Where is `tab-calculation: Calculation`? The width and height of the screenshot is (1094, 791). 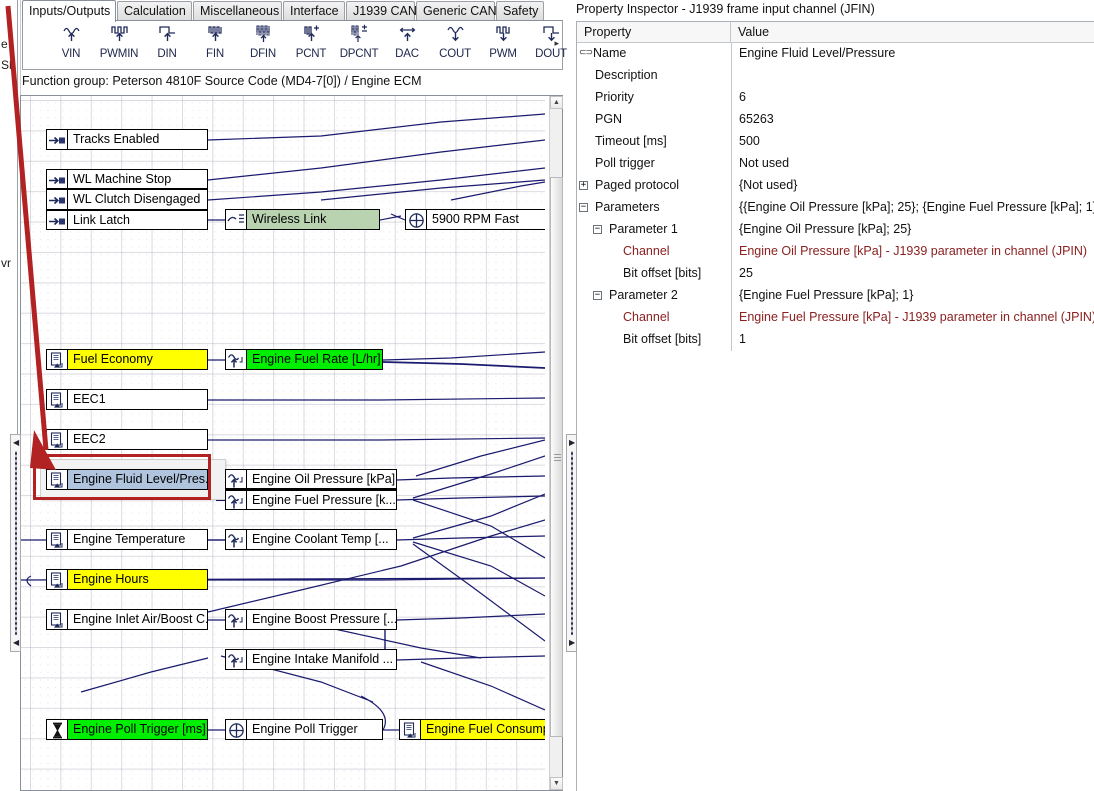
tab-calculation: Calculation is located at coordinates (154, 11).